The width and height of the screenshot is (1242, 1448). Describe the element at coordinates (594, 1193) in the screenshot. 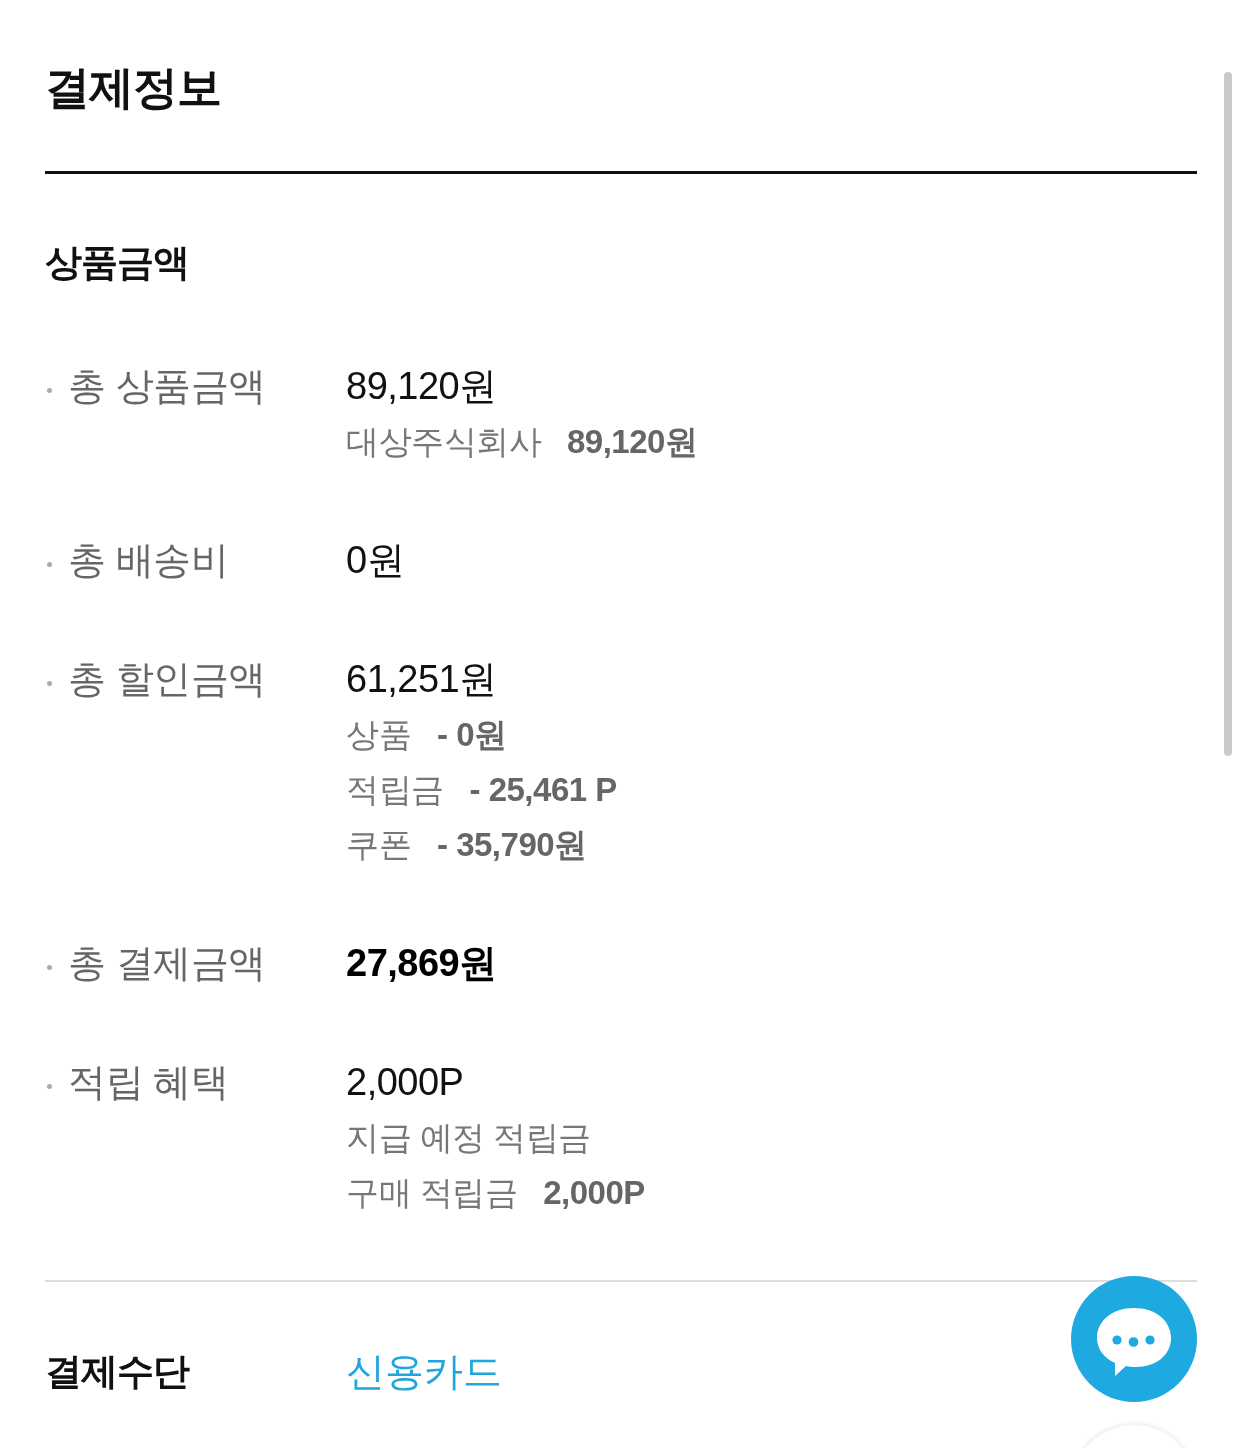

I see `detail-amount: 2,000P` at that location.